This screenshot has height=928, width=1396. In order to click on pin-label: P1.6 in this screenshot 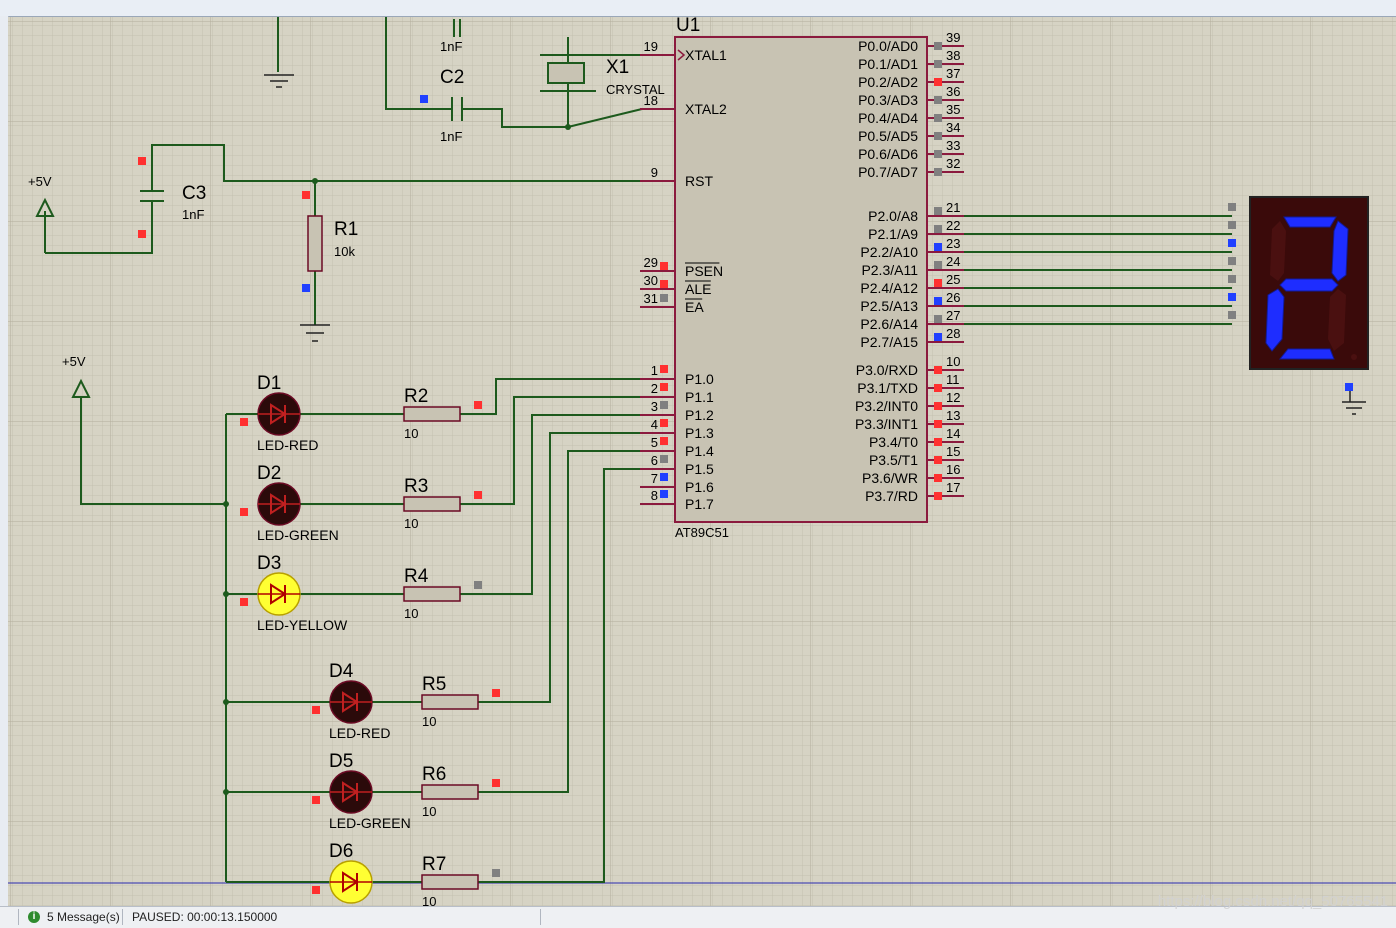, I will do `click(699, 487)`.